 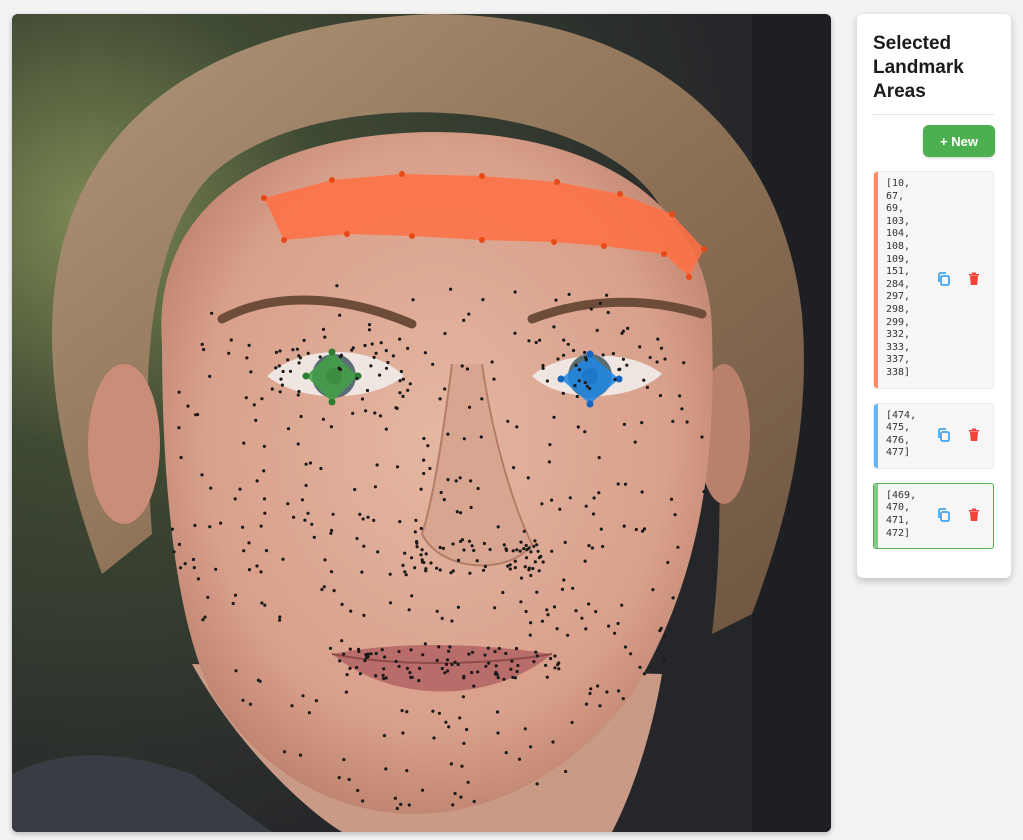 I want to click on panel-title: Selected Landmark Areas, so click(x=933, y=73).